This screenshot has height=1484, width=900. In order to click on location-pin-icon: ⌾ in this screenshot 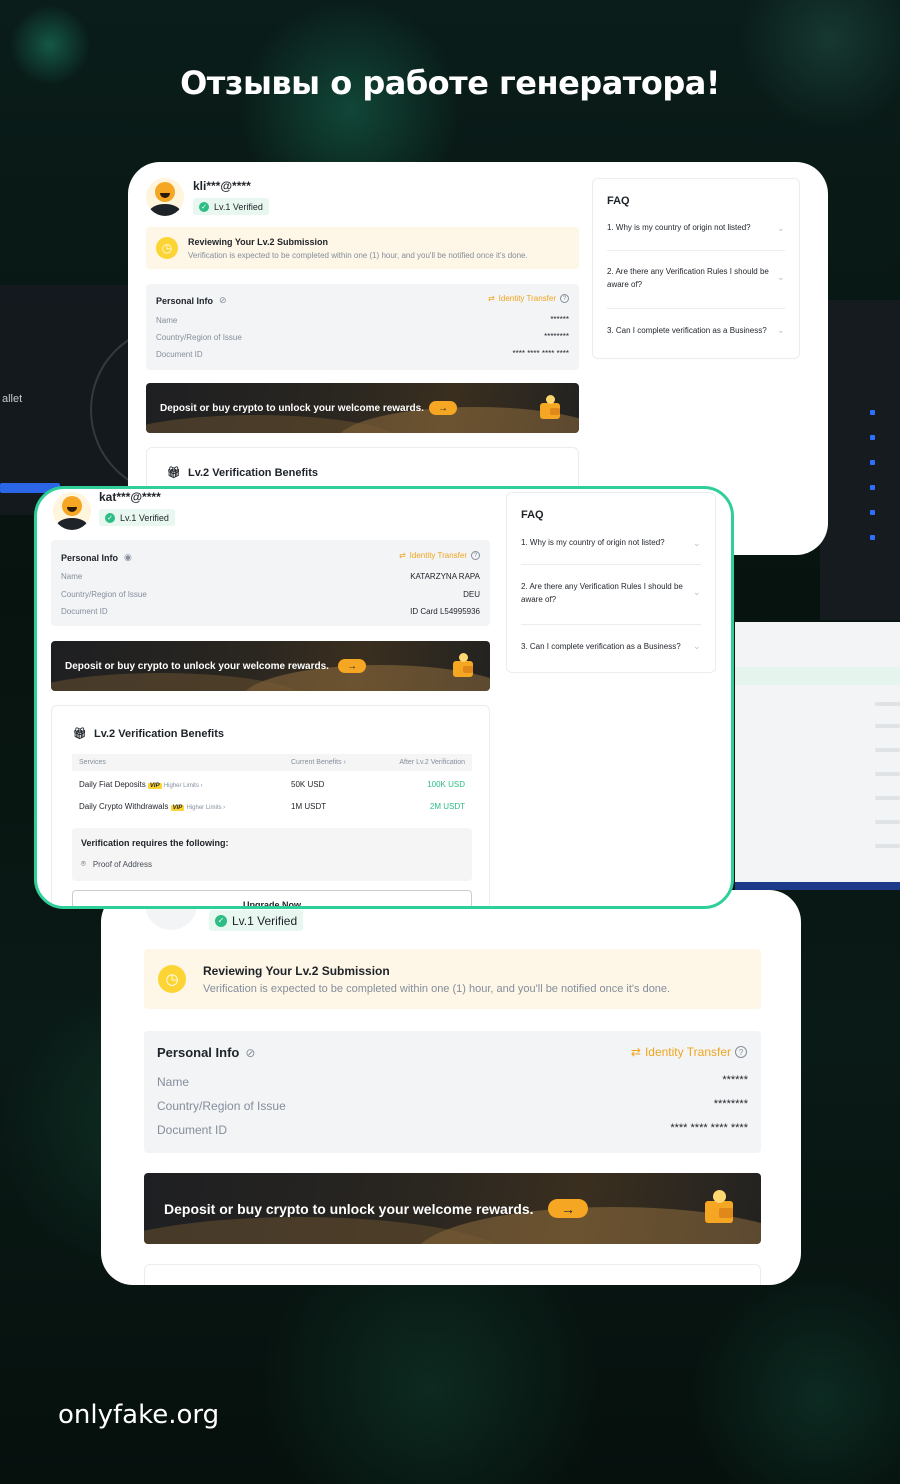, I will do `click(83, 863)`.